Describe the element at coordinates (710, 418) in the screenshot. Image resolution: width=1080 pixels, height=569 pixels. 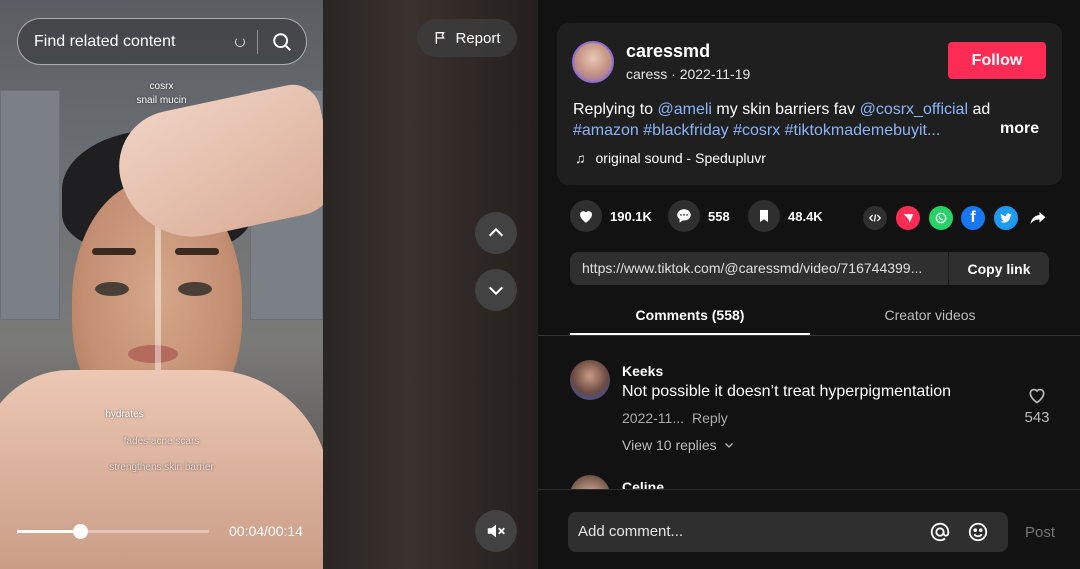
I see `reply-button: Reply` at that location.